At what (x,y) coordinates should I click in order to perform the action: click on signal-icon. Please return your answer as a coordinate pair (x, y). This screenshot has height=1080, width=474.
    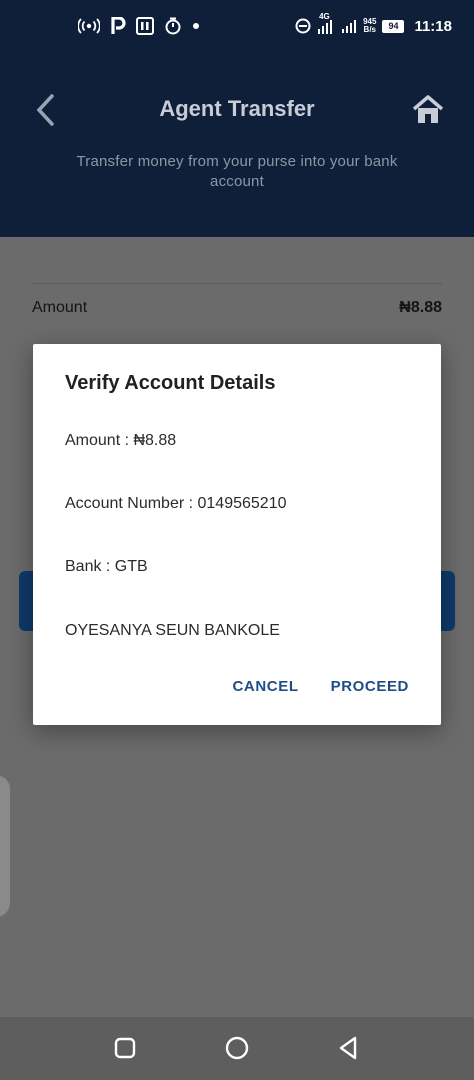
    Looking at the image, I should click on (349, 26).